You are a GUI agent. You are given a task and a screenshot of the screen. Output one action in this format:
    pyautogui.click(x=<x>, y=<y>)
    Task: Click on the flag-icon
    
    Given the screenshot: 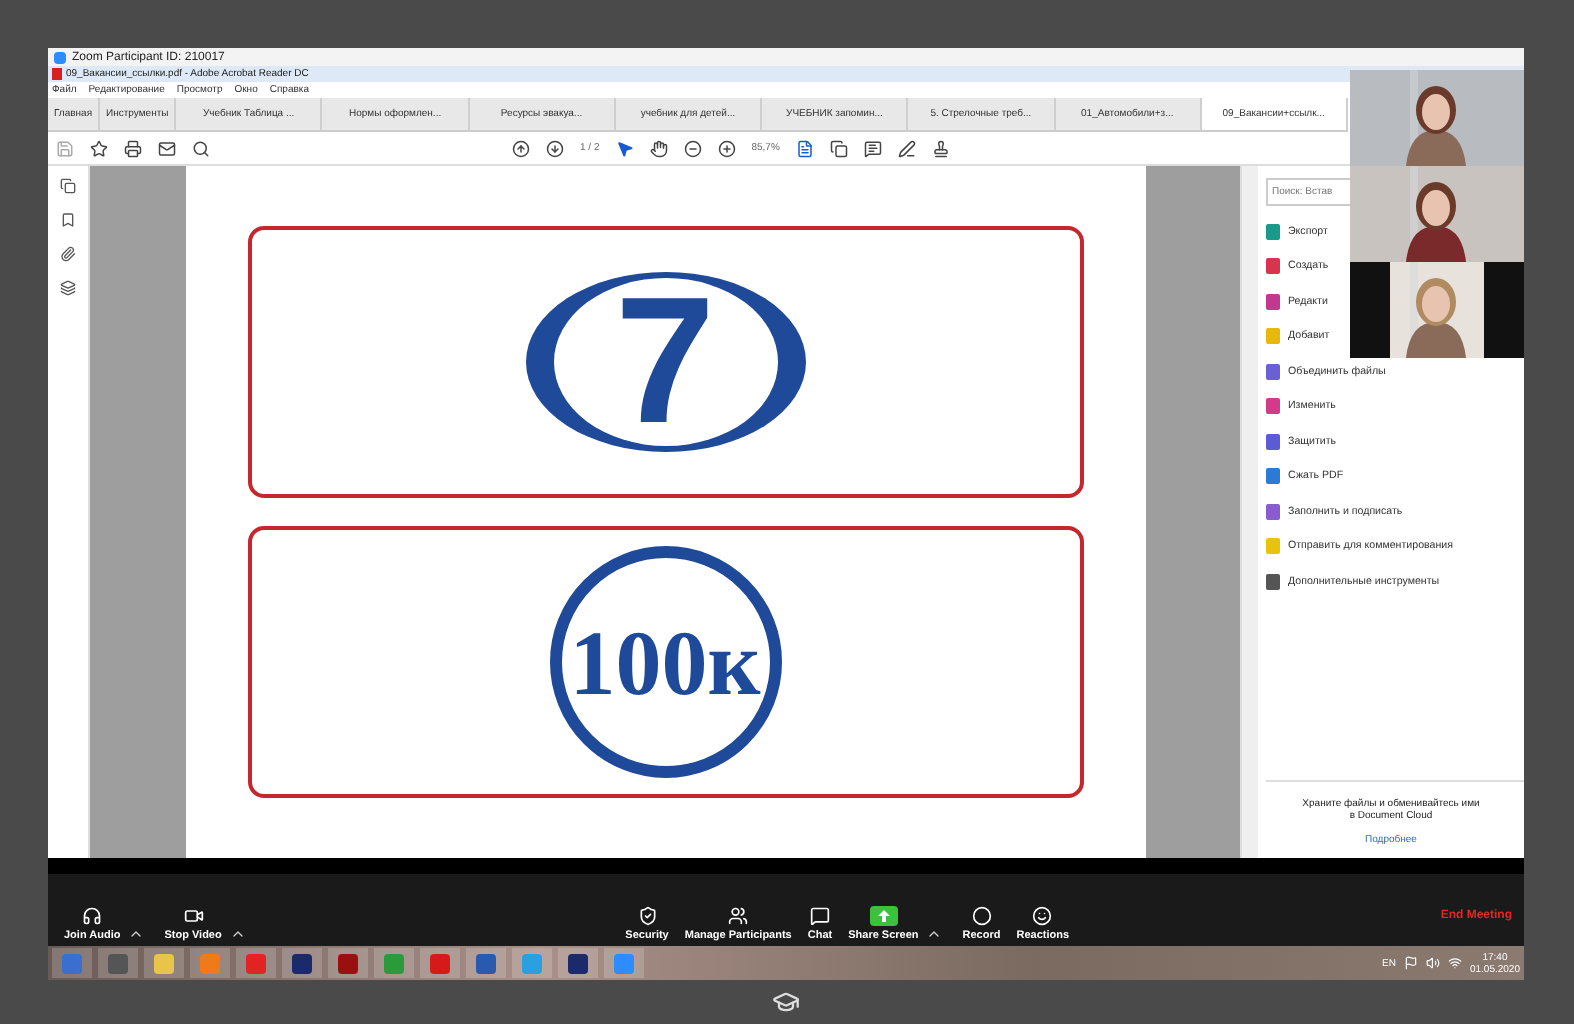 What is the action you would take?
    pyautogui.click(x=1410, y=963)
    